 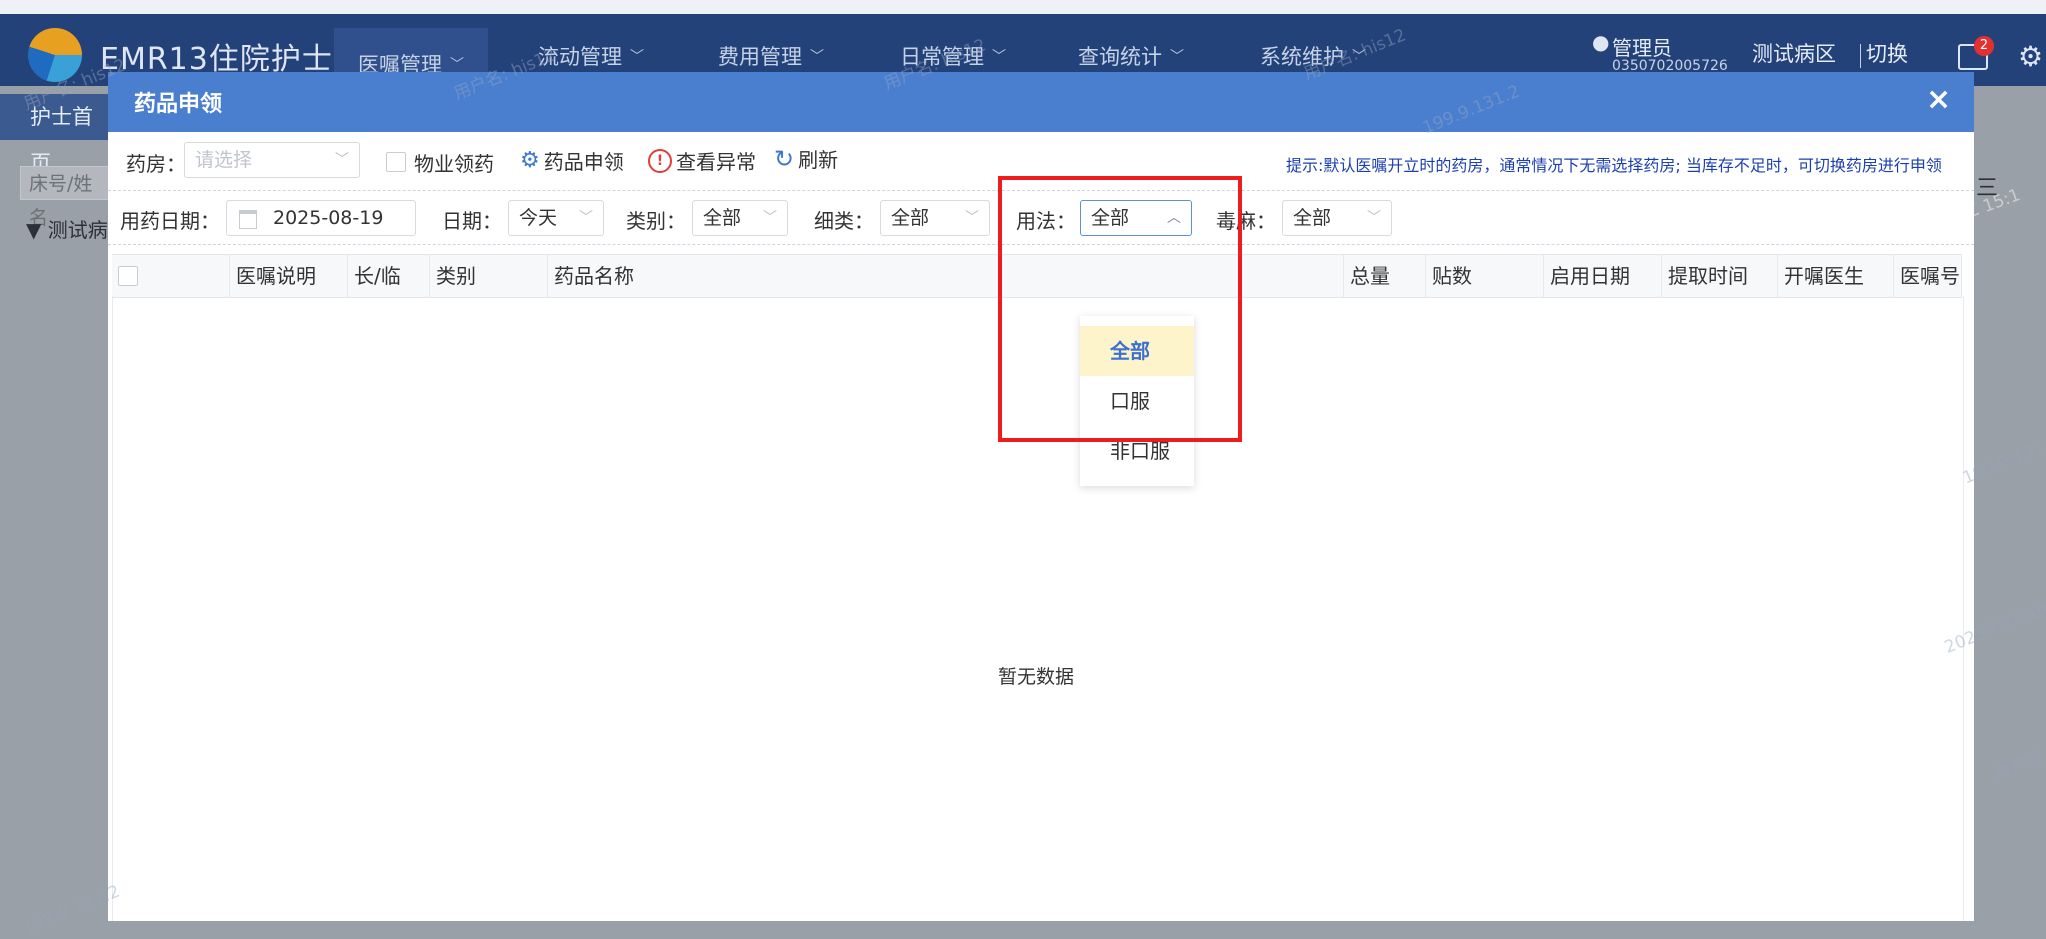 What do you see at coordinates (178, 104) in the screenshot?
I see `dialog-title: 药品申领` at bounding box center [178, 104].